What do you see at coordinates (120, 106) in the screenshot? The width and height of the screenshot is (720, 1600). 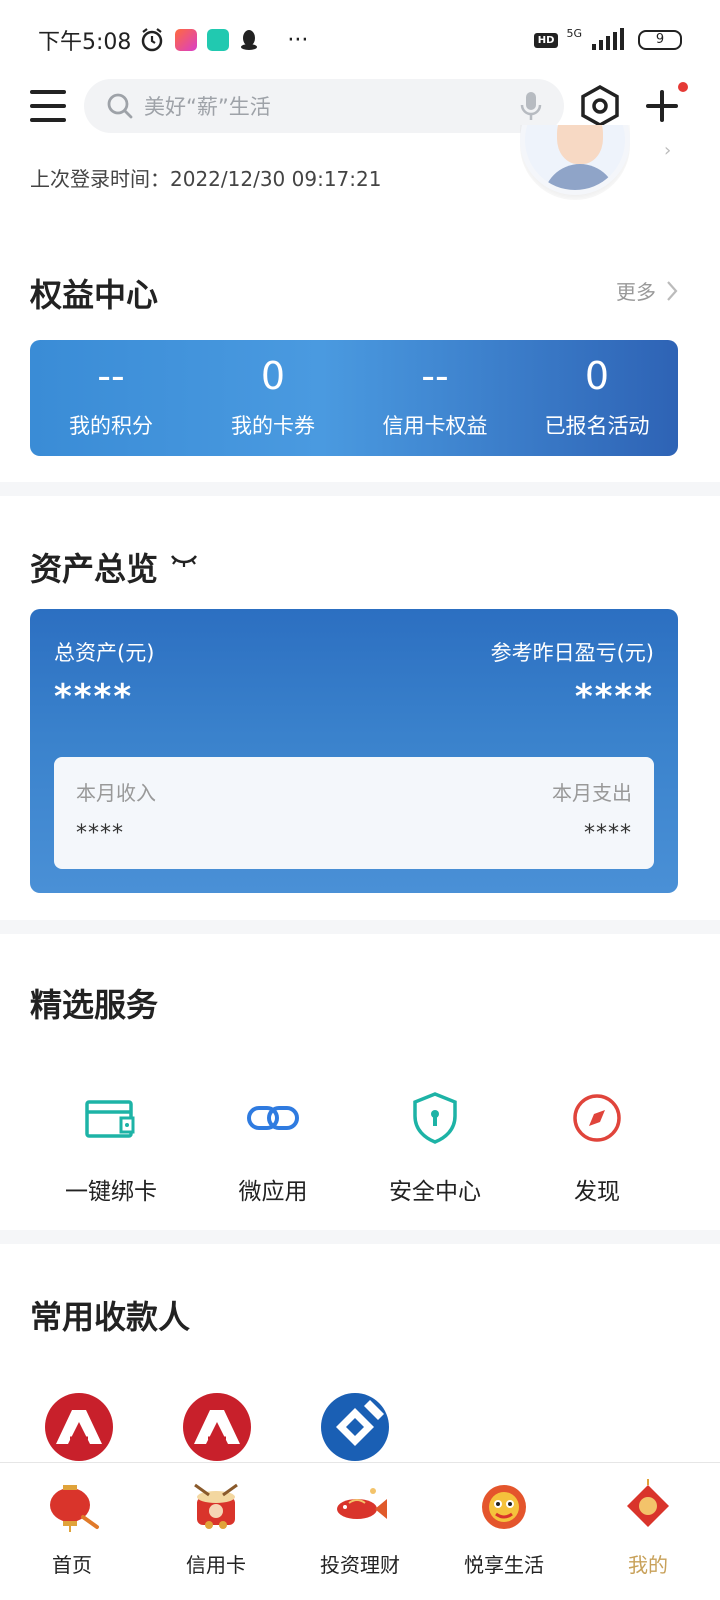 I see `search-icon` at bounding box center [120, 106].